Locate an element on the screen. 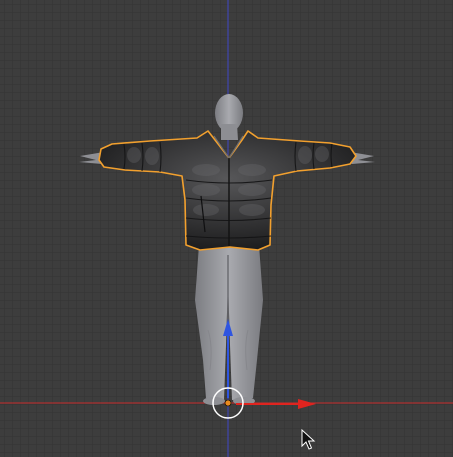  object-origin-icon is located at coordinates (228, 403).